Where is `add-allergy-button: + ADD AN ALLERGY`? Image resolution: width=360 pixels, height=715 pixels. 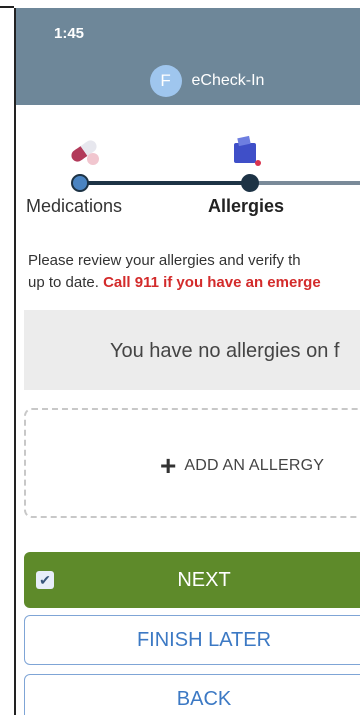 add-allergy-button: + ADD AN ALLERGY is located at coordinates (192, 463).